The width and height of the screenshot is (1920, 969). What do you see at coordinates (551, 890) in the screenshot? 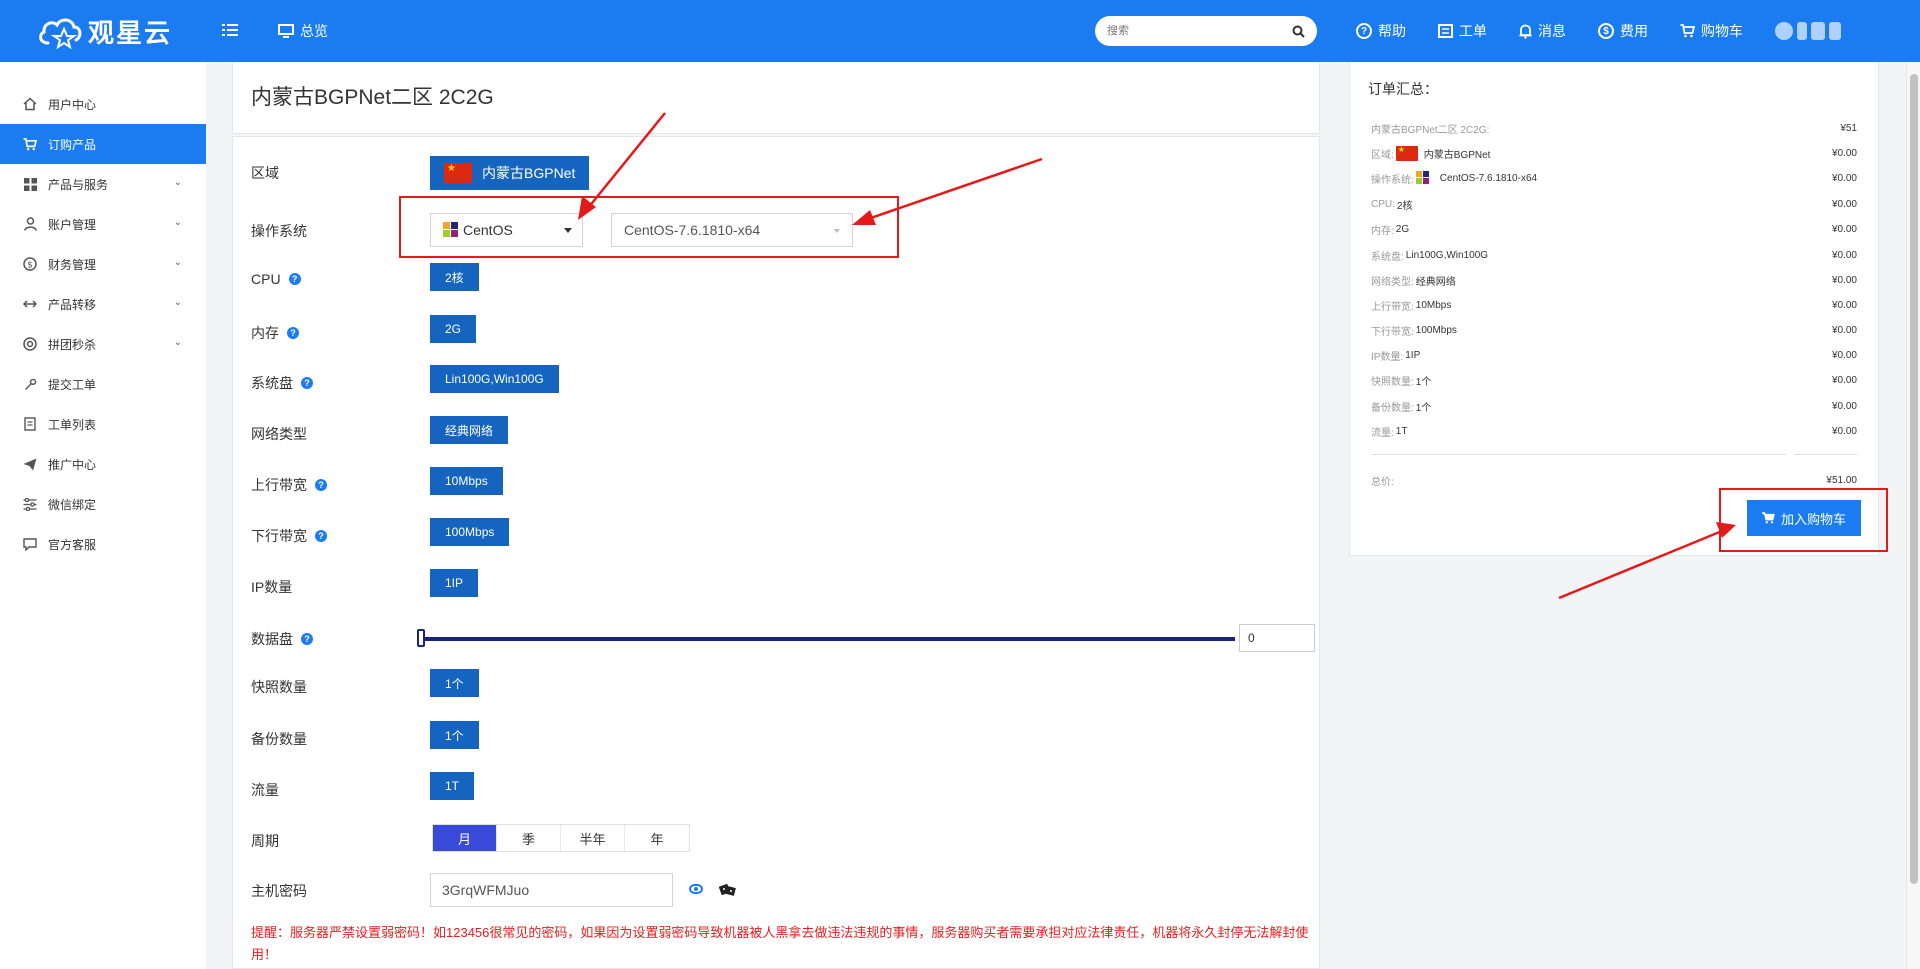
I see `password-input` at bounding box center [551, 890].